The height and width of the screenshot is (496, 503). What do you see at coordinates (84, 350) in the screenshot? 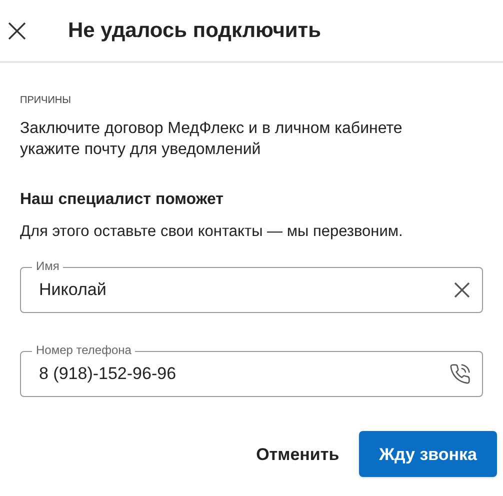
I see `field-label: Номер телефона` at bounding box center [84, 350].